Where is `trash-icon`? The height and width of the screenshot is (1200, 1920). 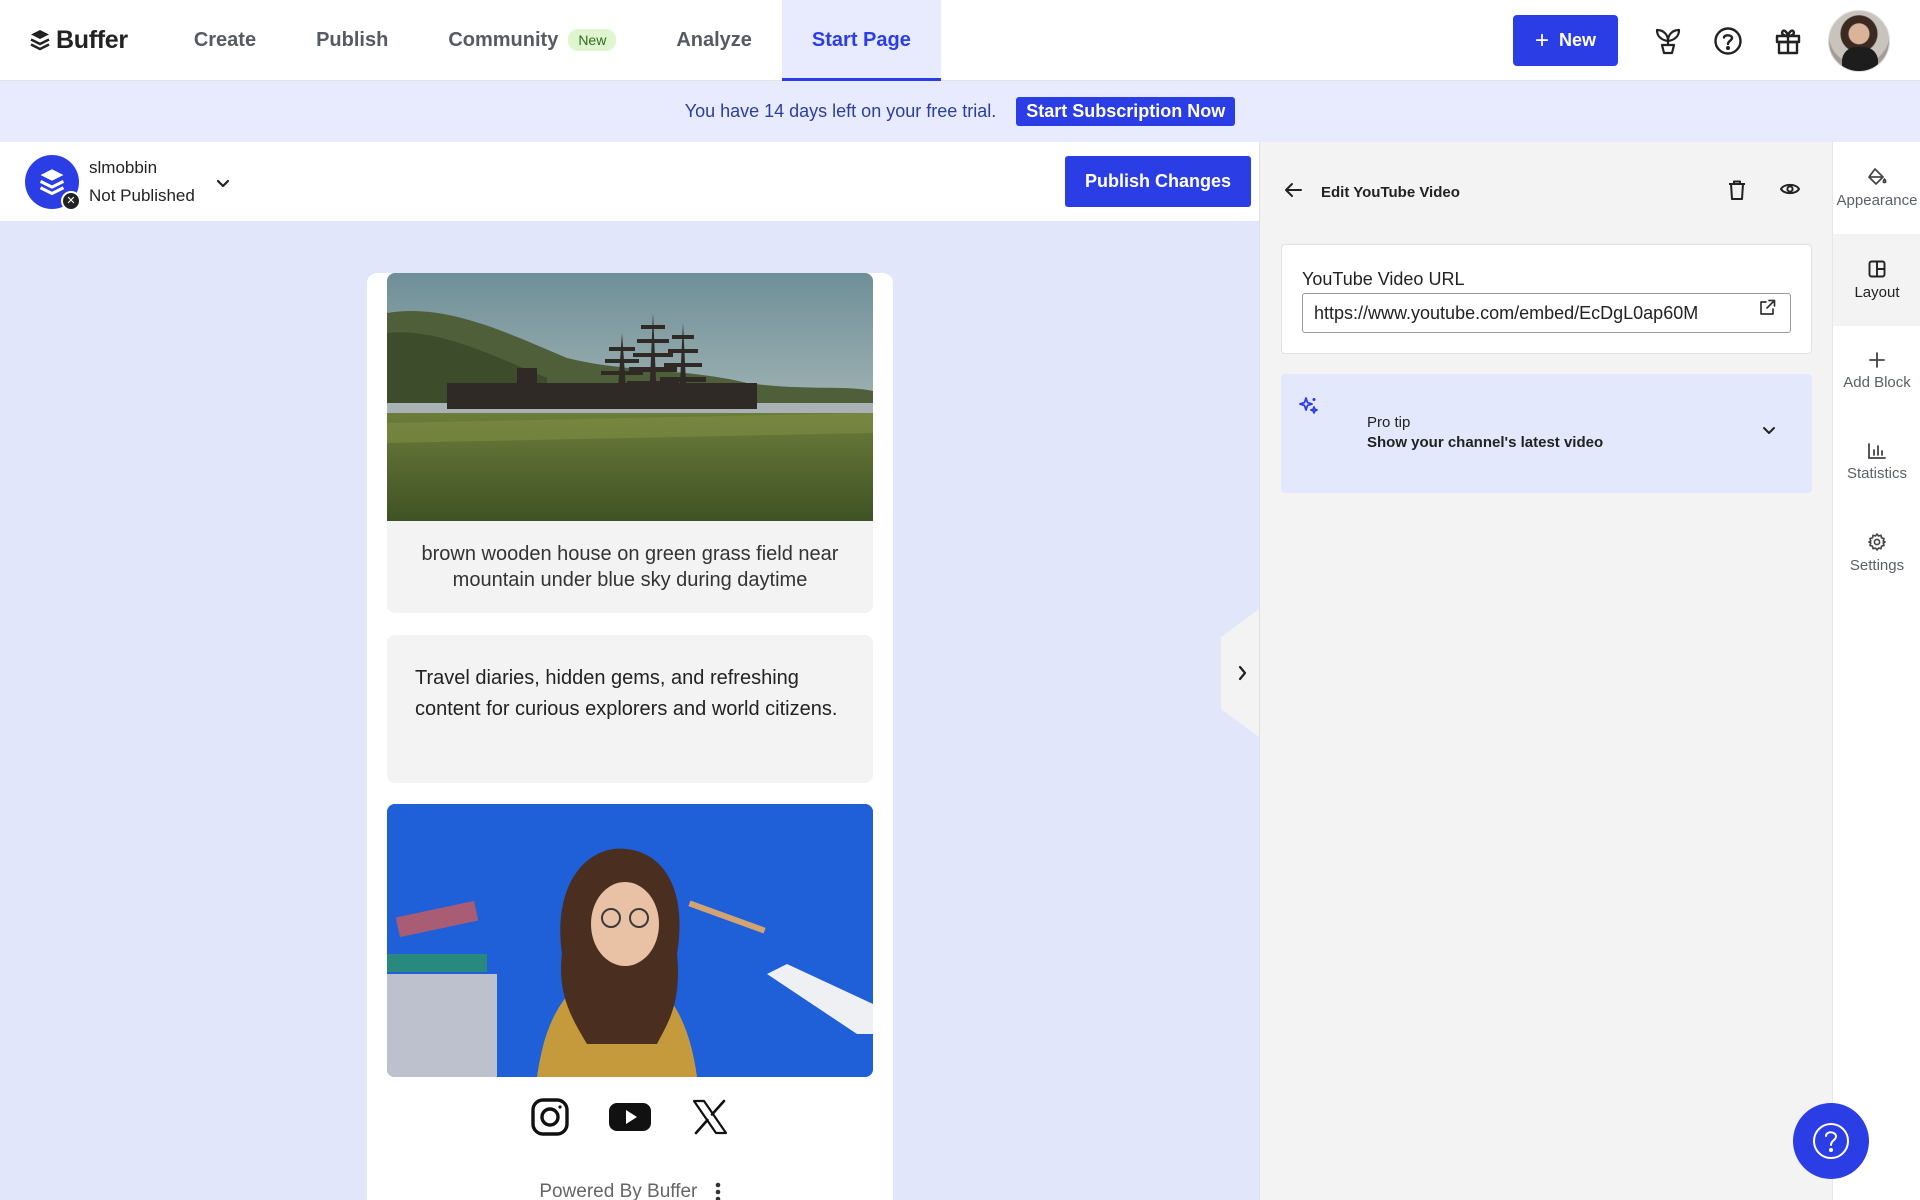 trash-icon is located at coordinates (1737, 190).